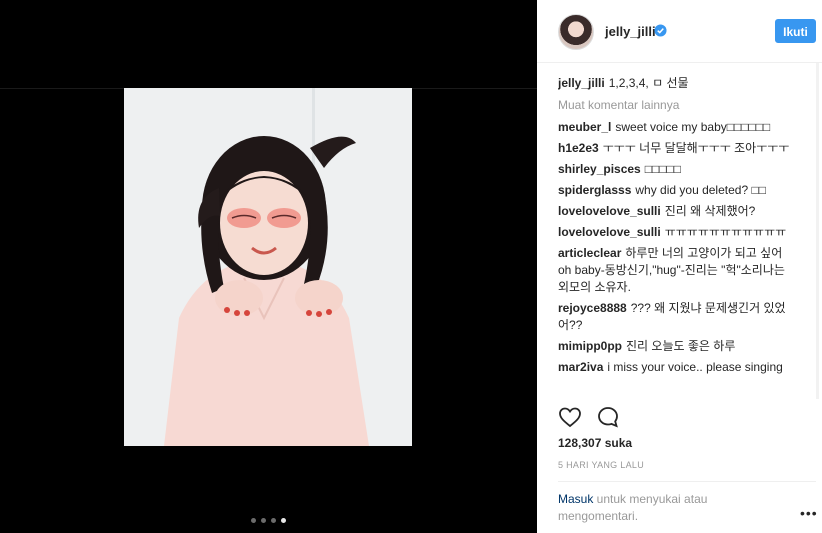 Image resolution: width=822 pixels, height=533 pixels. What do you see at coordinates (268, 520) in the screenshot?
I see `carousel-indicator` at bounding box center [268, 520].